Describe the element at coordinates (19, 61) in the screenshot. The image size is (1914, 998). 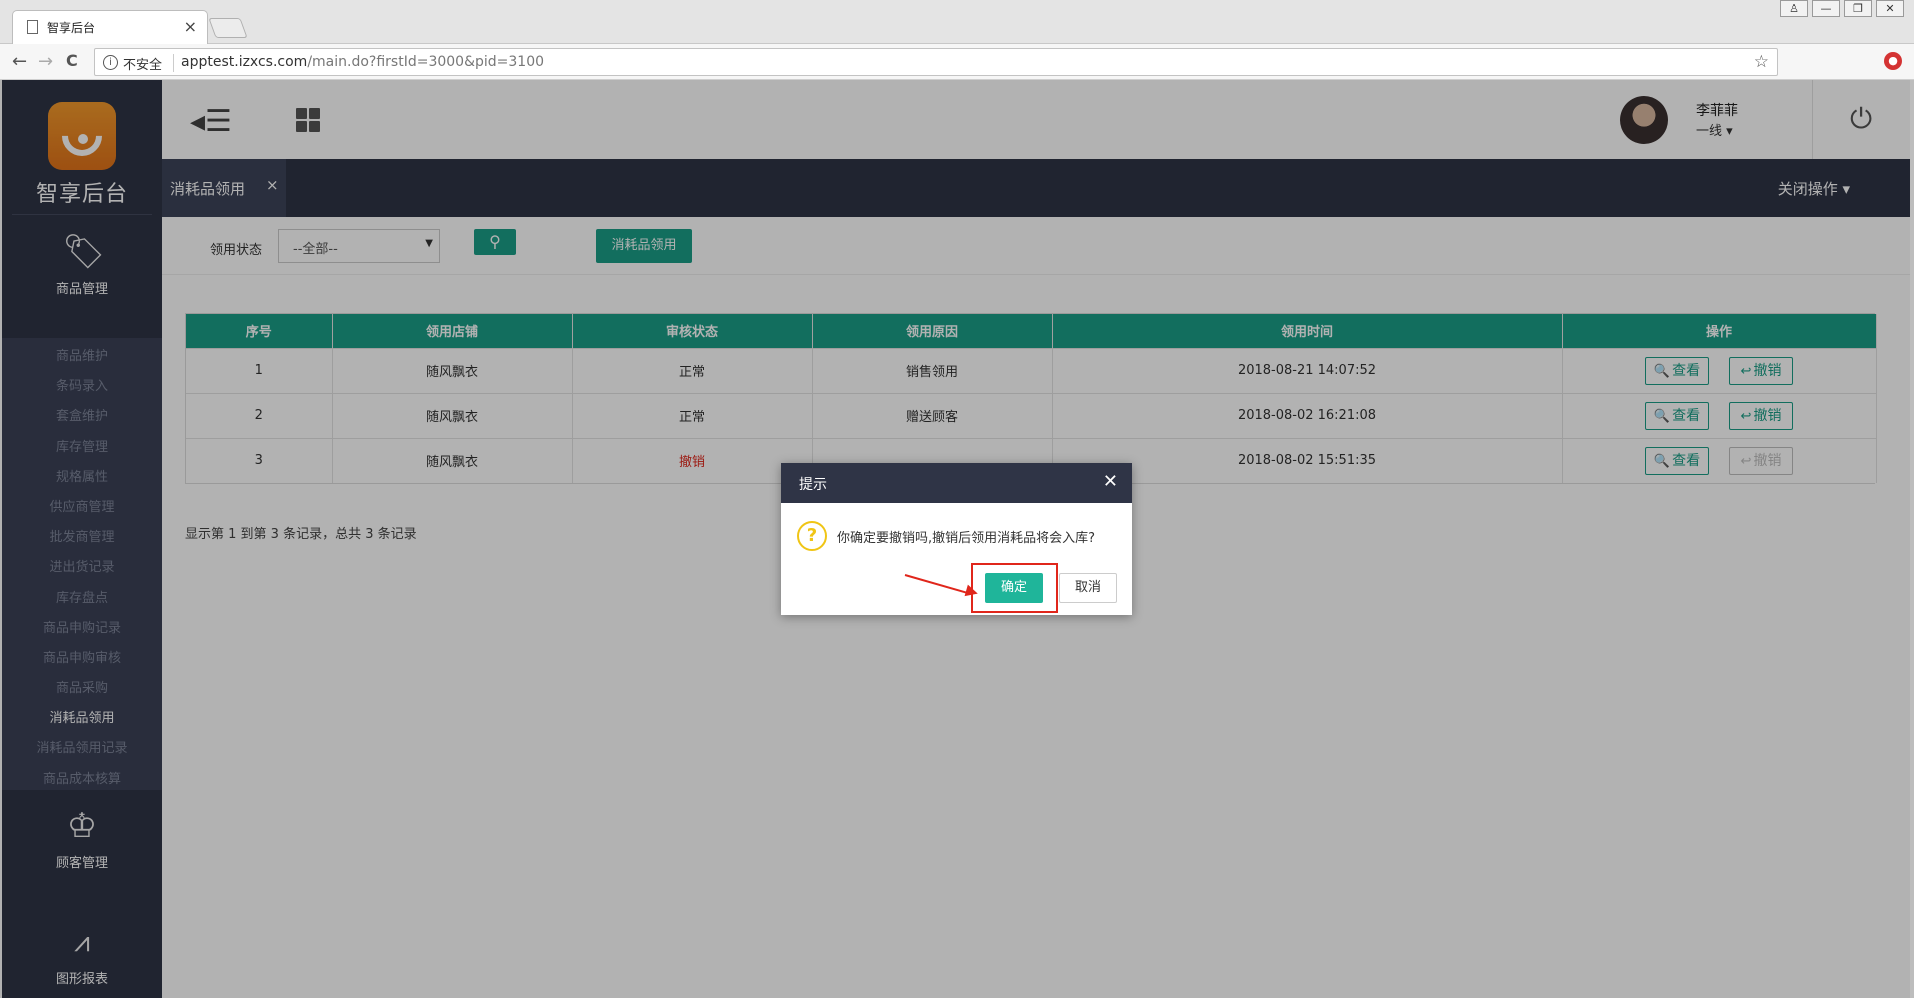
I see `back-arrow-icon: ←` at that location.